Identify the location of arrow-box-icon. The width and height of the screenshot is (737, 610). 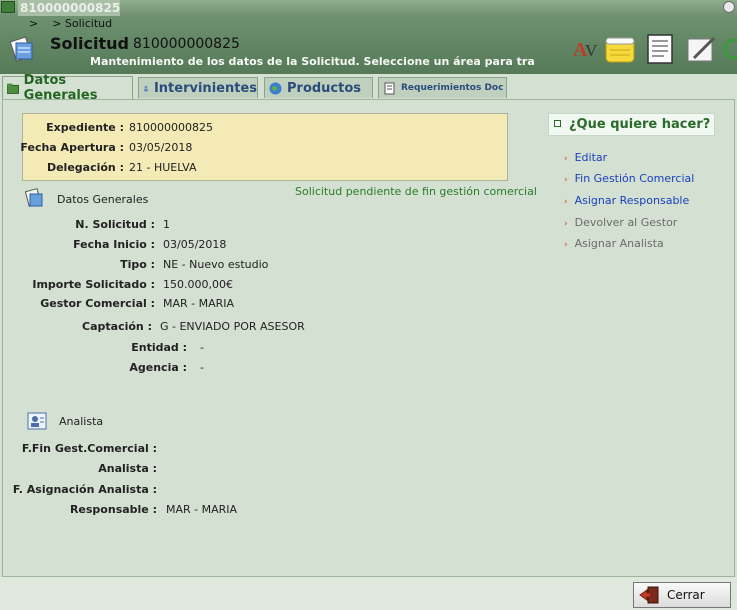
(557, 123).